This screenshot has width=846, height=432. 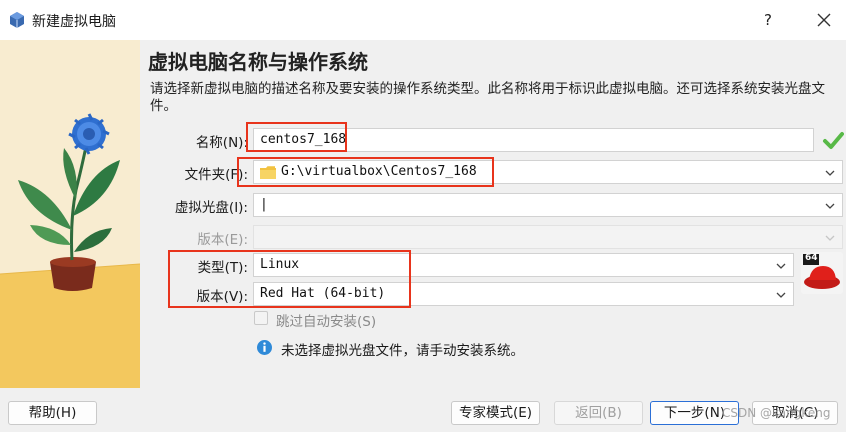 I want to click on wizard-illustration, so click(x=70, y=214).